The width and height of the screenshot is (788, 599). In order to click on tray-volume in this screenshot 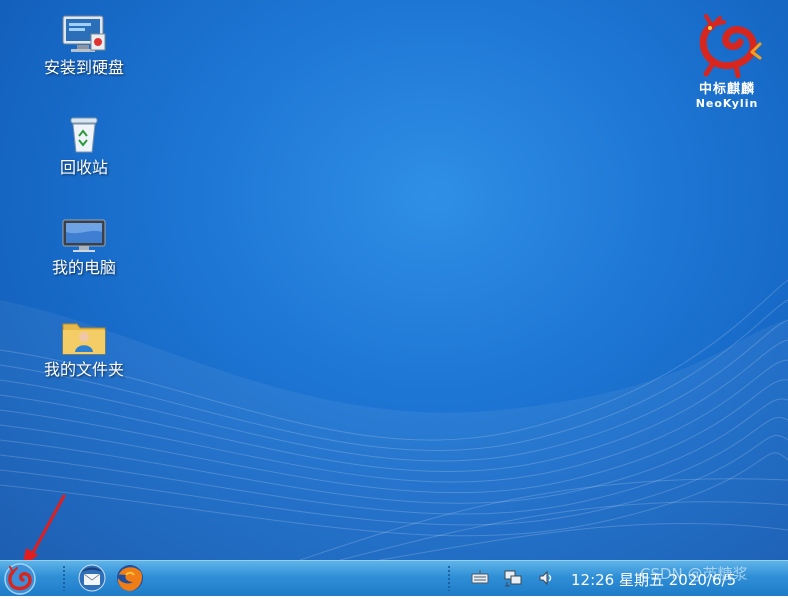, I will do `click(546, 578)`.